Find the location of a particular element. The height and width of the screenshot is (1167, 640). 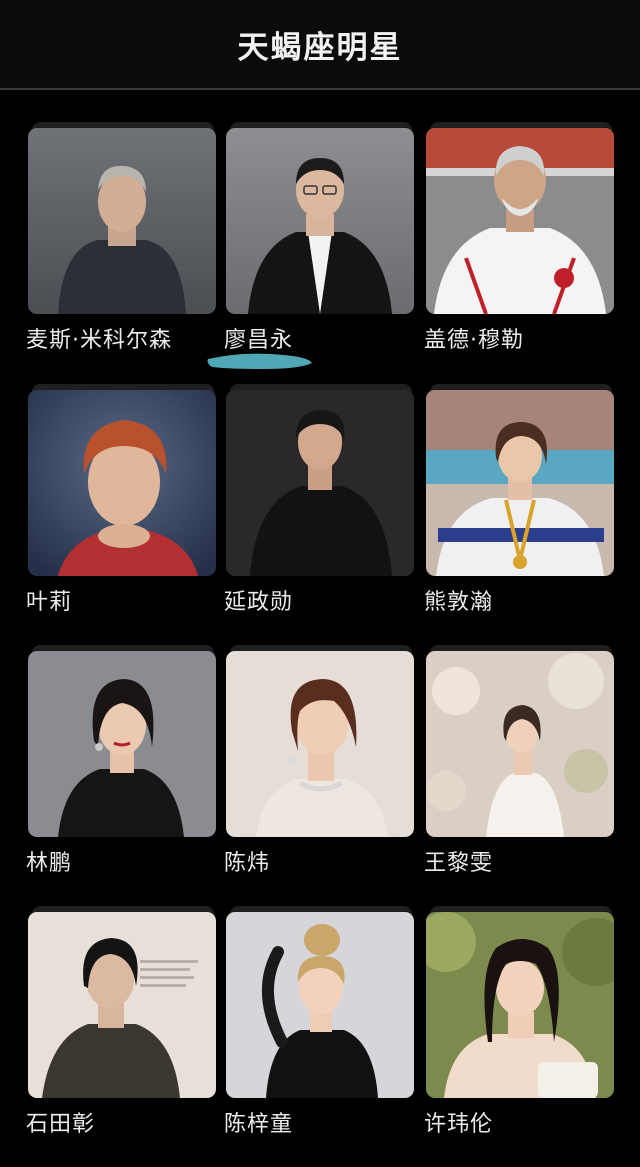

celebrity-card-11: 陈梓童 is located at coordinates (320, 1021).